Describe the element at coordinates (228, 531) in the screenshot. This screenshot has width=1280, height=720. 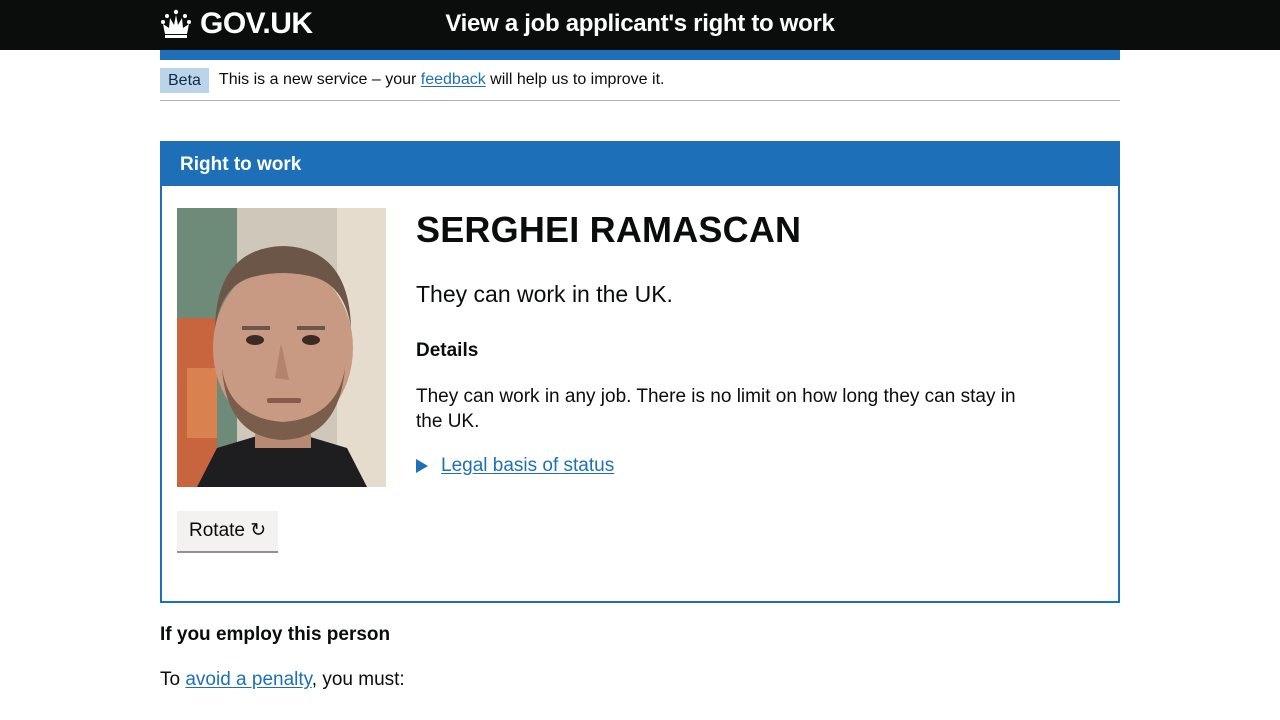
I see `rotate-button: Rotate ↻` at that location.